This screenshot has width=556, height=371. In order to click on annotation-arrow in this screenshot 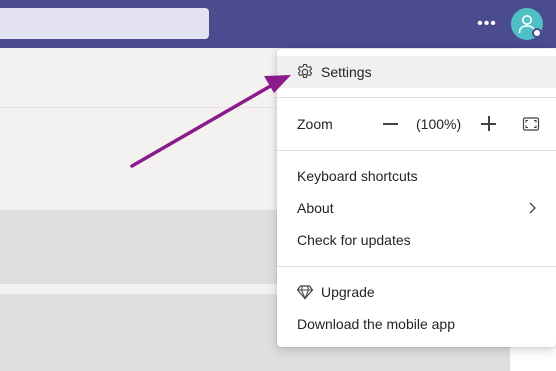, I will do `click(210, 121)`.